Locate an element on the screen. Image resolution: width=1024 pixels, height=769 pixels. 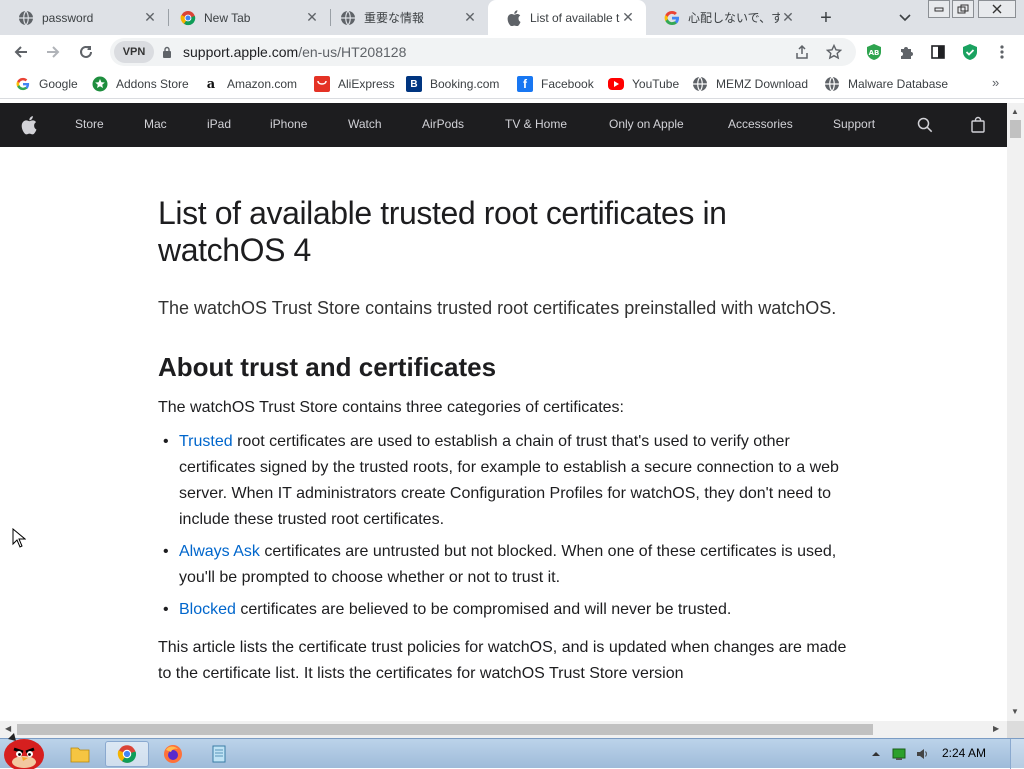
vpn-badge: VPN is located at coordinates (134, 52).